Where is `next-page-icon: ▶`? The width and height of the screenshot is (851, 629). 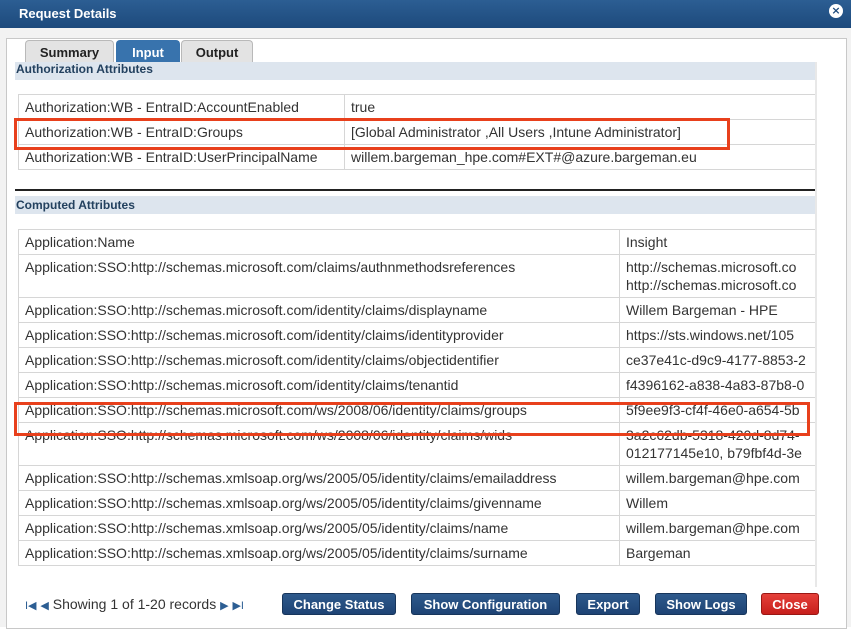 next-page-icon: ▶ is located at coordinates (224, 606).